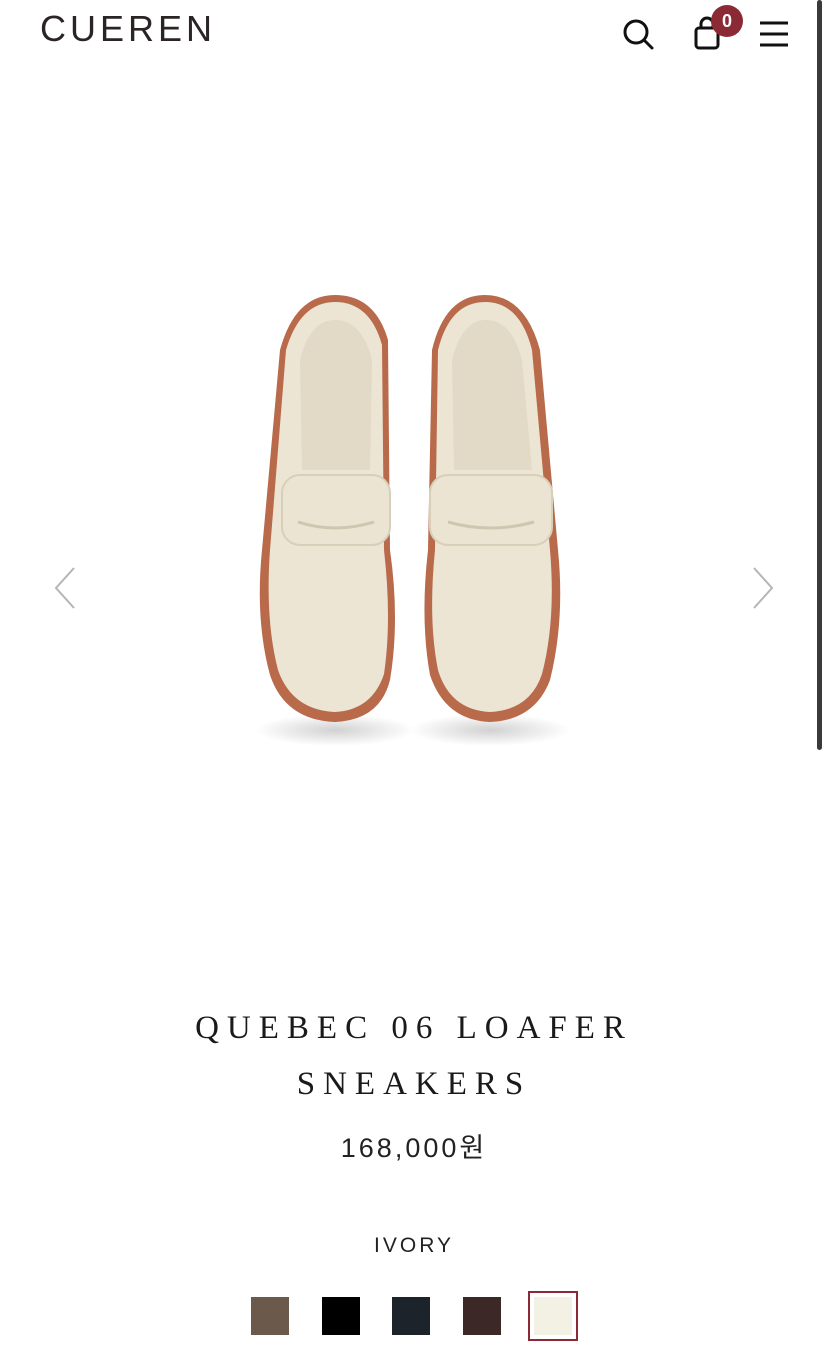 The height and width of the screenshot is (1350, 828). I want to click on hamburger-menu-icon, so click(774, 34).